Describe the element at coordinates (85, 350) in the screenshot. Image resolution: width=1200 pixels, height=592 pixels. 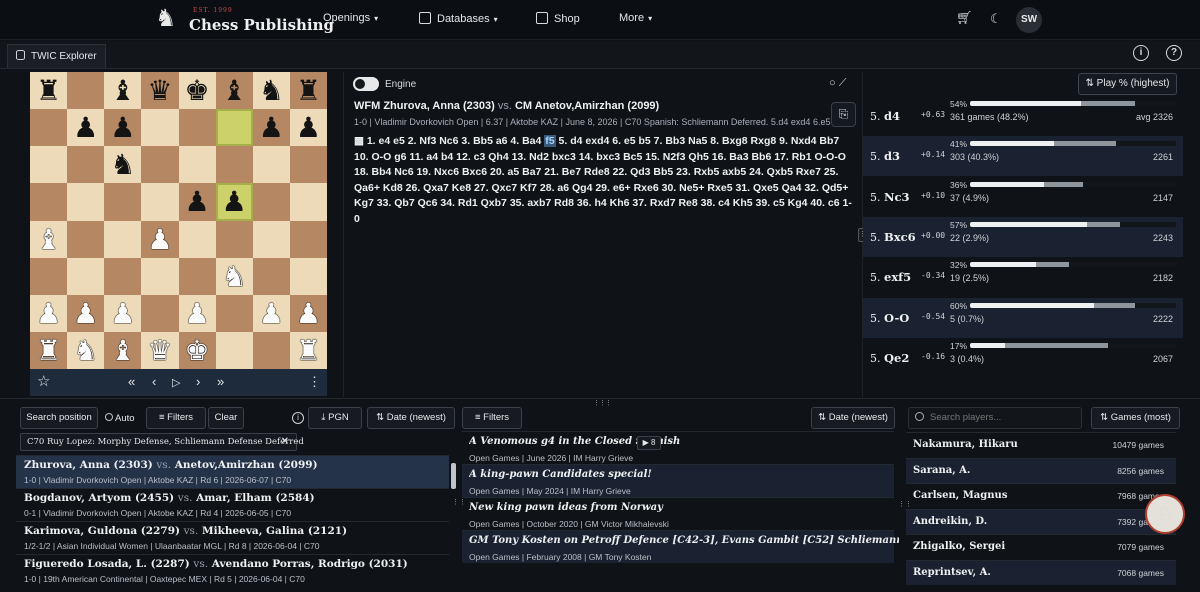
I see `white-knight-piece: ♞` at that location.